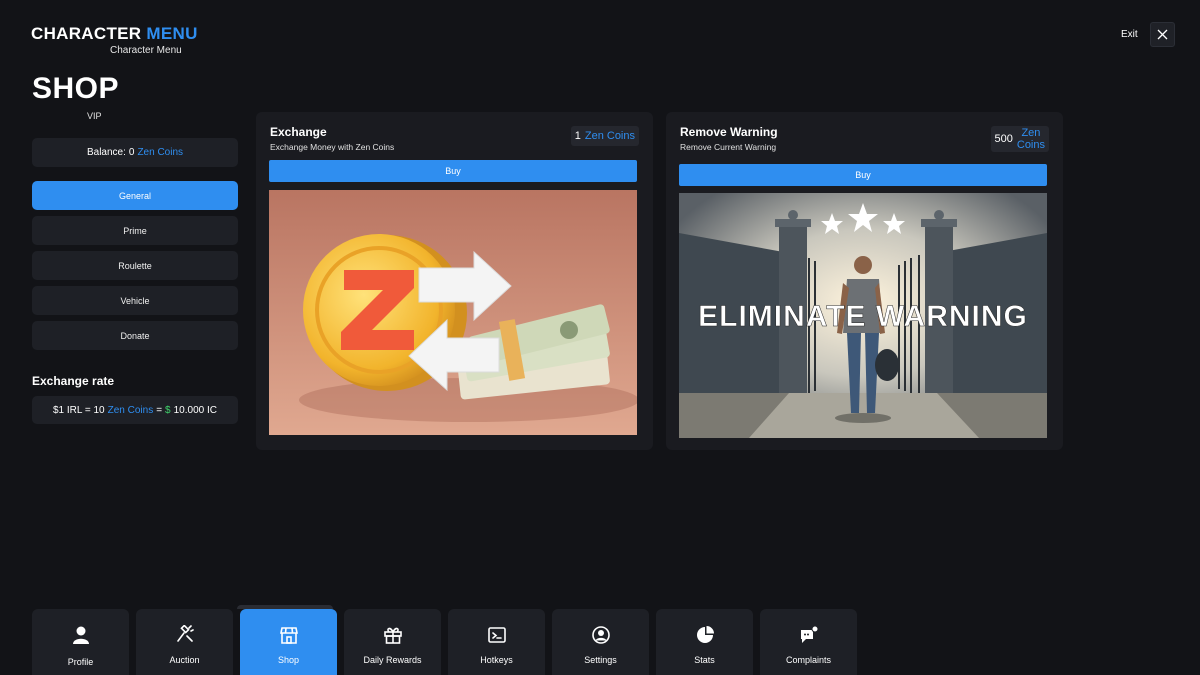  What do you see at coordinates (288, 635) in the screenshot?
I see `store-icon` at bounding box center [288, 635].